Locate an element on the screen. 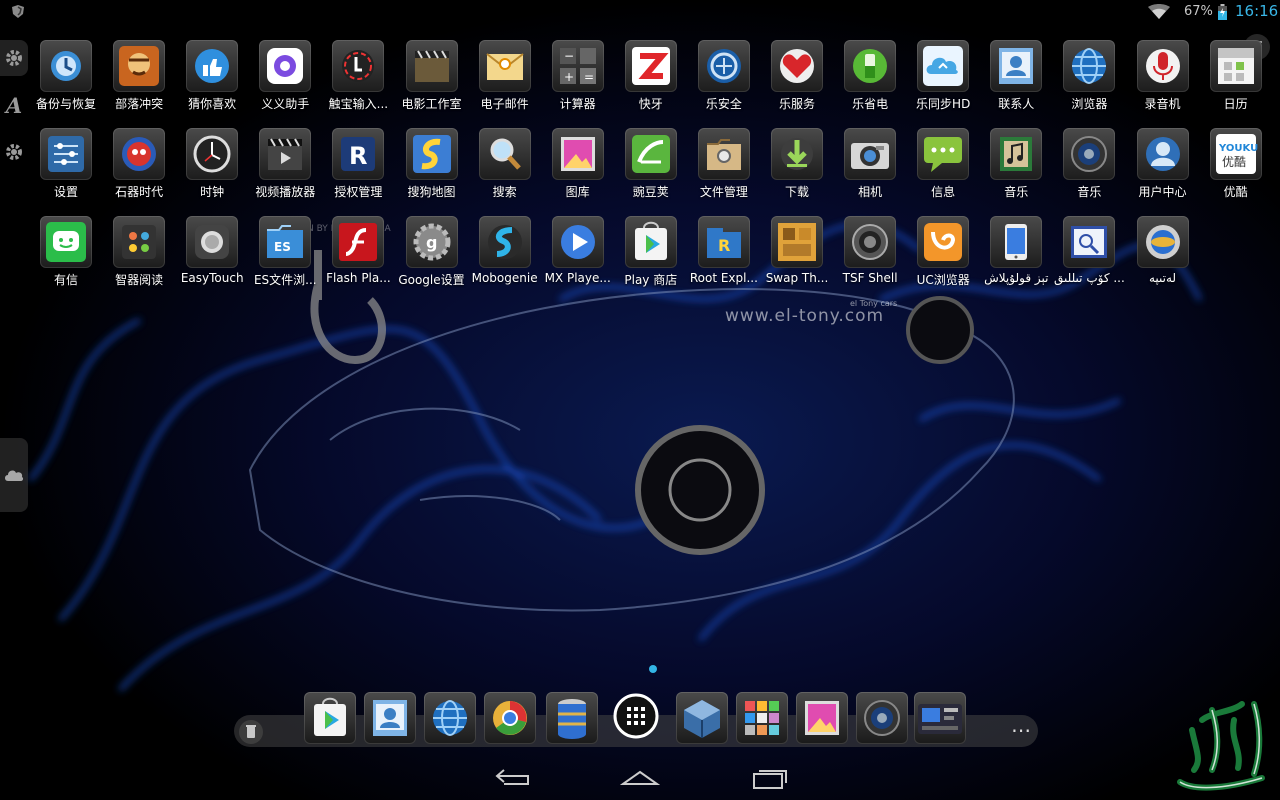 The height and width of the screenshot is (800, 1280). battery-percent: 67% is located at coordinates (1198, 11).